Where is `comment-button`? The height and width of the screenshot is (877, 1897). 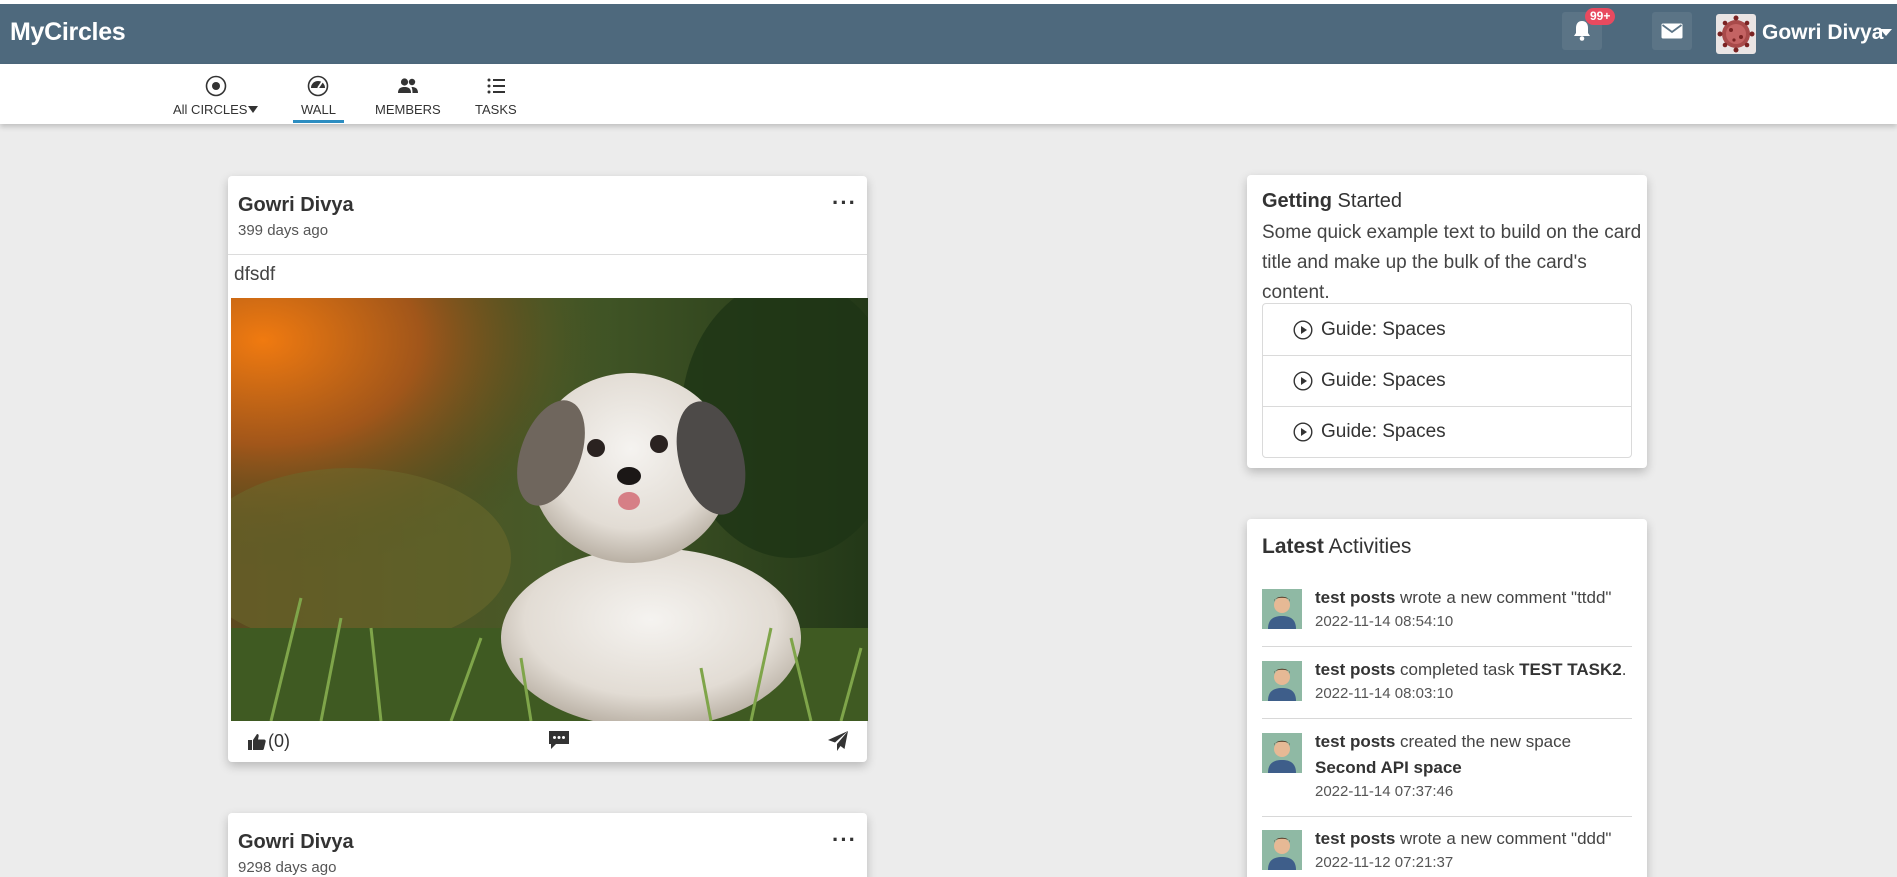
comment-button is located at coordinates (559, 742).